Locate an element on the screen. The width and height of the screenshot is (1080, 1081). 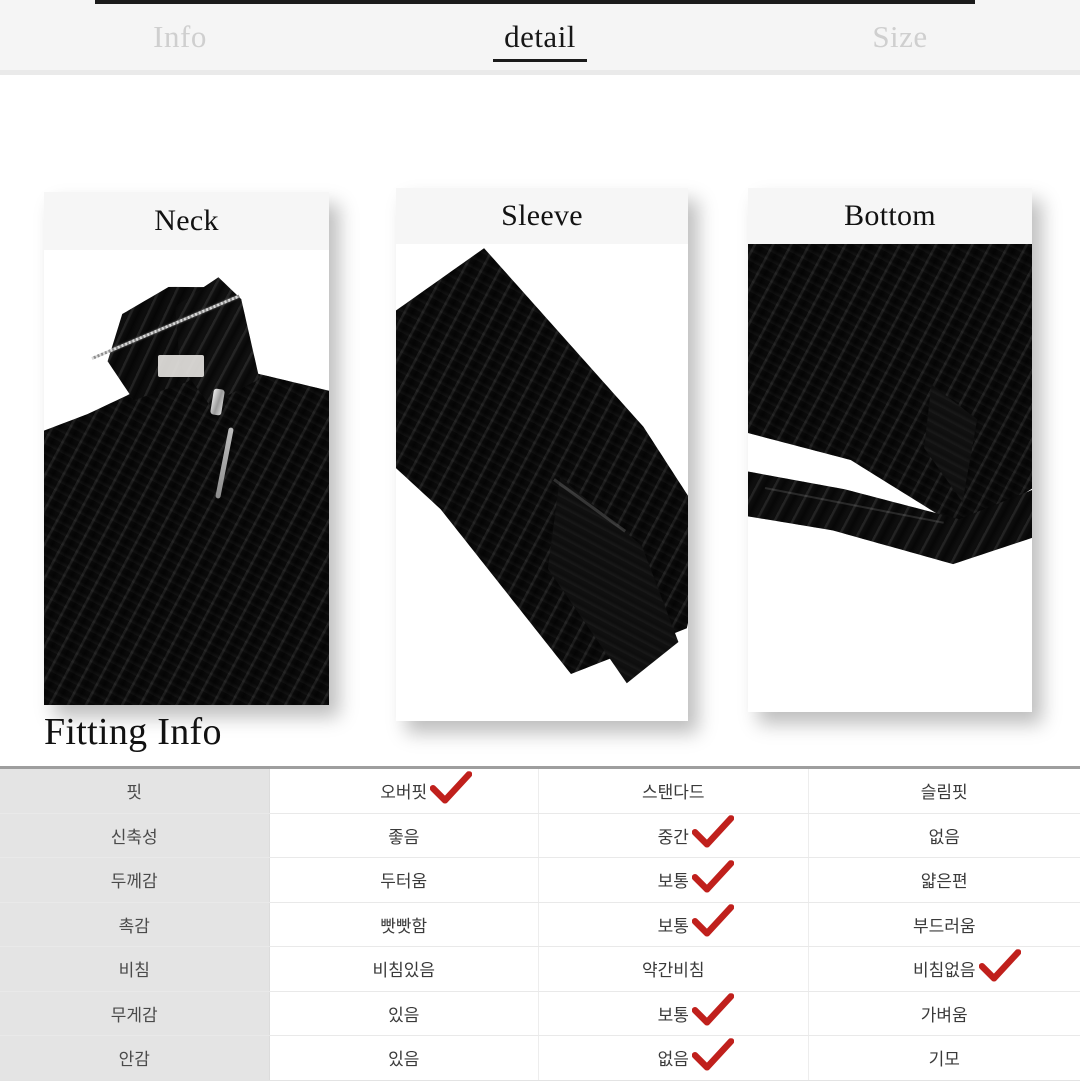
fitting-attribute-label: 핏 is located at coordinates (135, 791).